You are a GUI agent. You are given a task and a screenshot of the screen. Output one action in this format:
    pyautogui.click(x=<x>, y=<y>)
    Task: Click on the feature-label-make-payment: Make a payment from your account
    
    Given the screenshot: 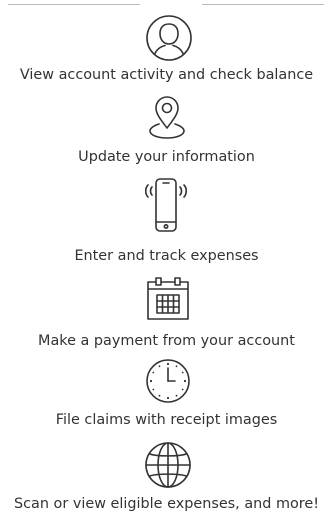 What is the action you would take?
    pyautogui.click(x=166, y=341)
    